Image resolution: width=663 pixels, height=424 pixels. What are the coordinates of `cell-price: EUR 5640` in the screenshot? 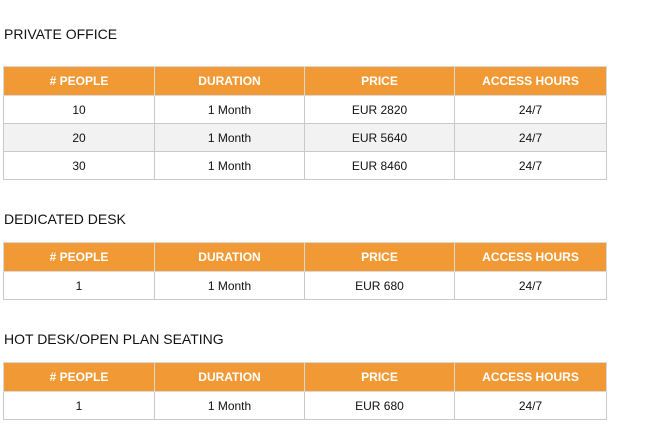 It's located at (379, 137).